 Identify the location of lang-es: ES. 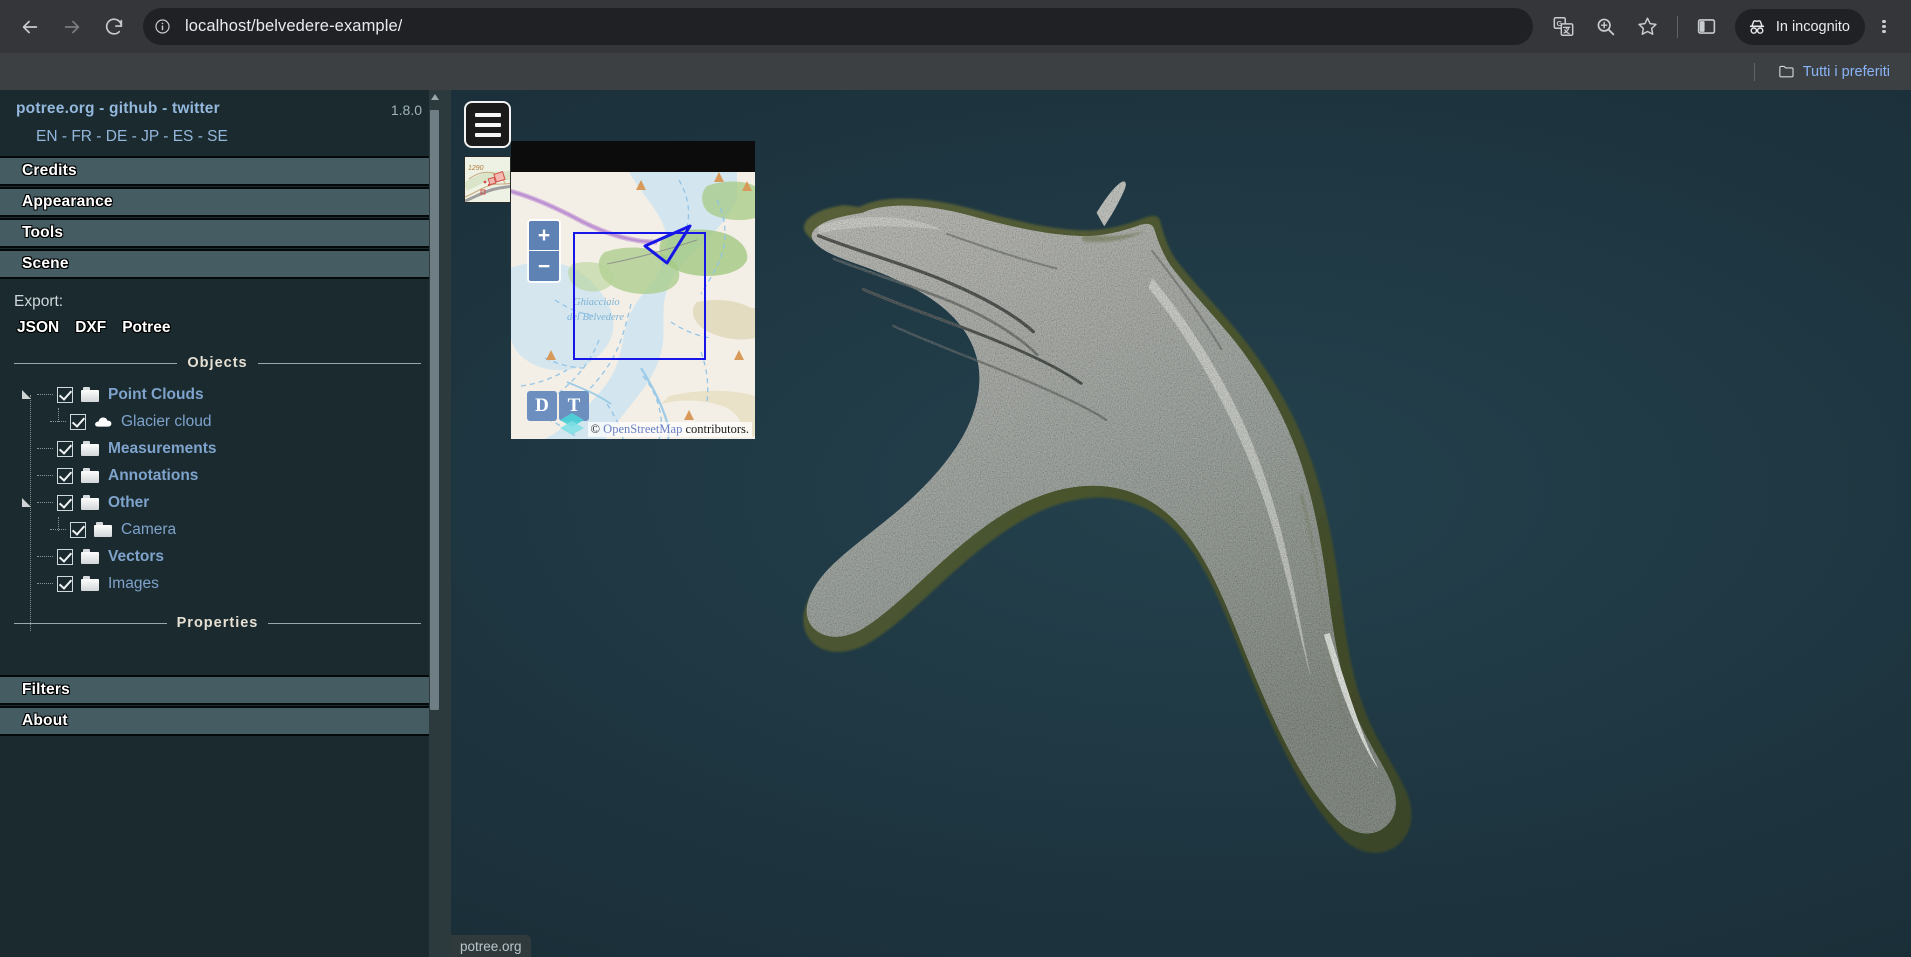
(183, 136).